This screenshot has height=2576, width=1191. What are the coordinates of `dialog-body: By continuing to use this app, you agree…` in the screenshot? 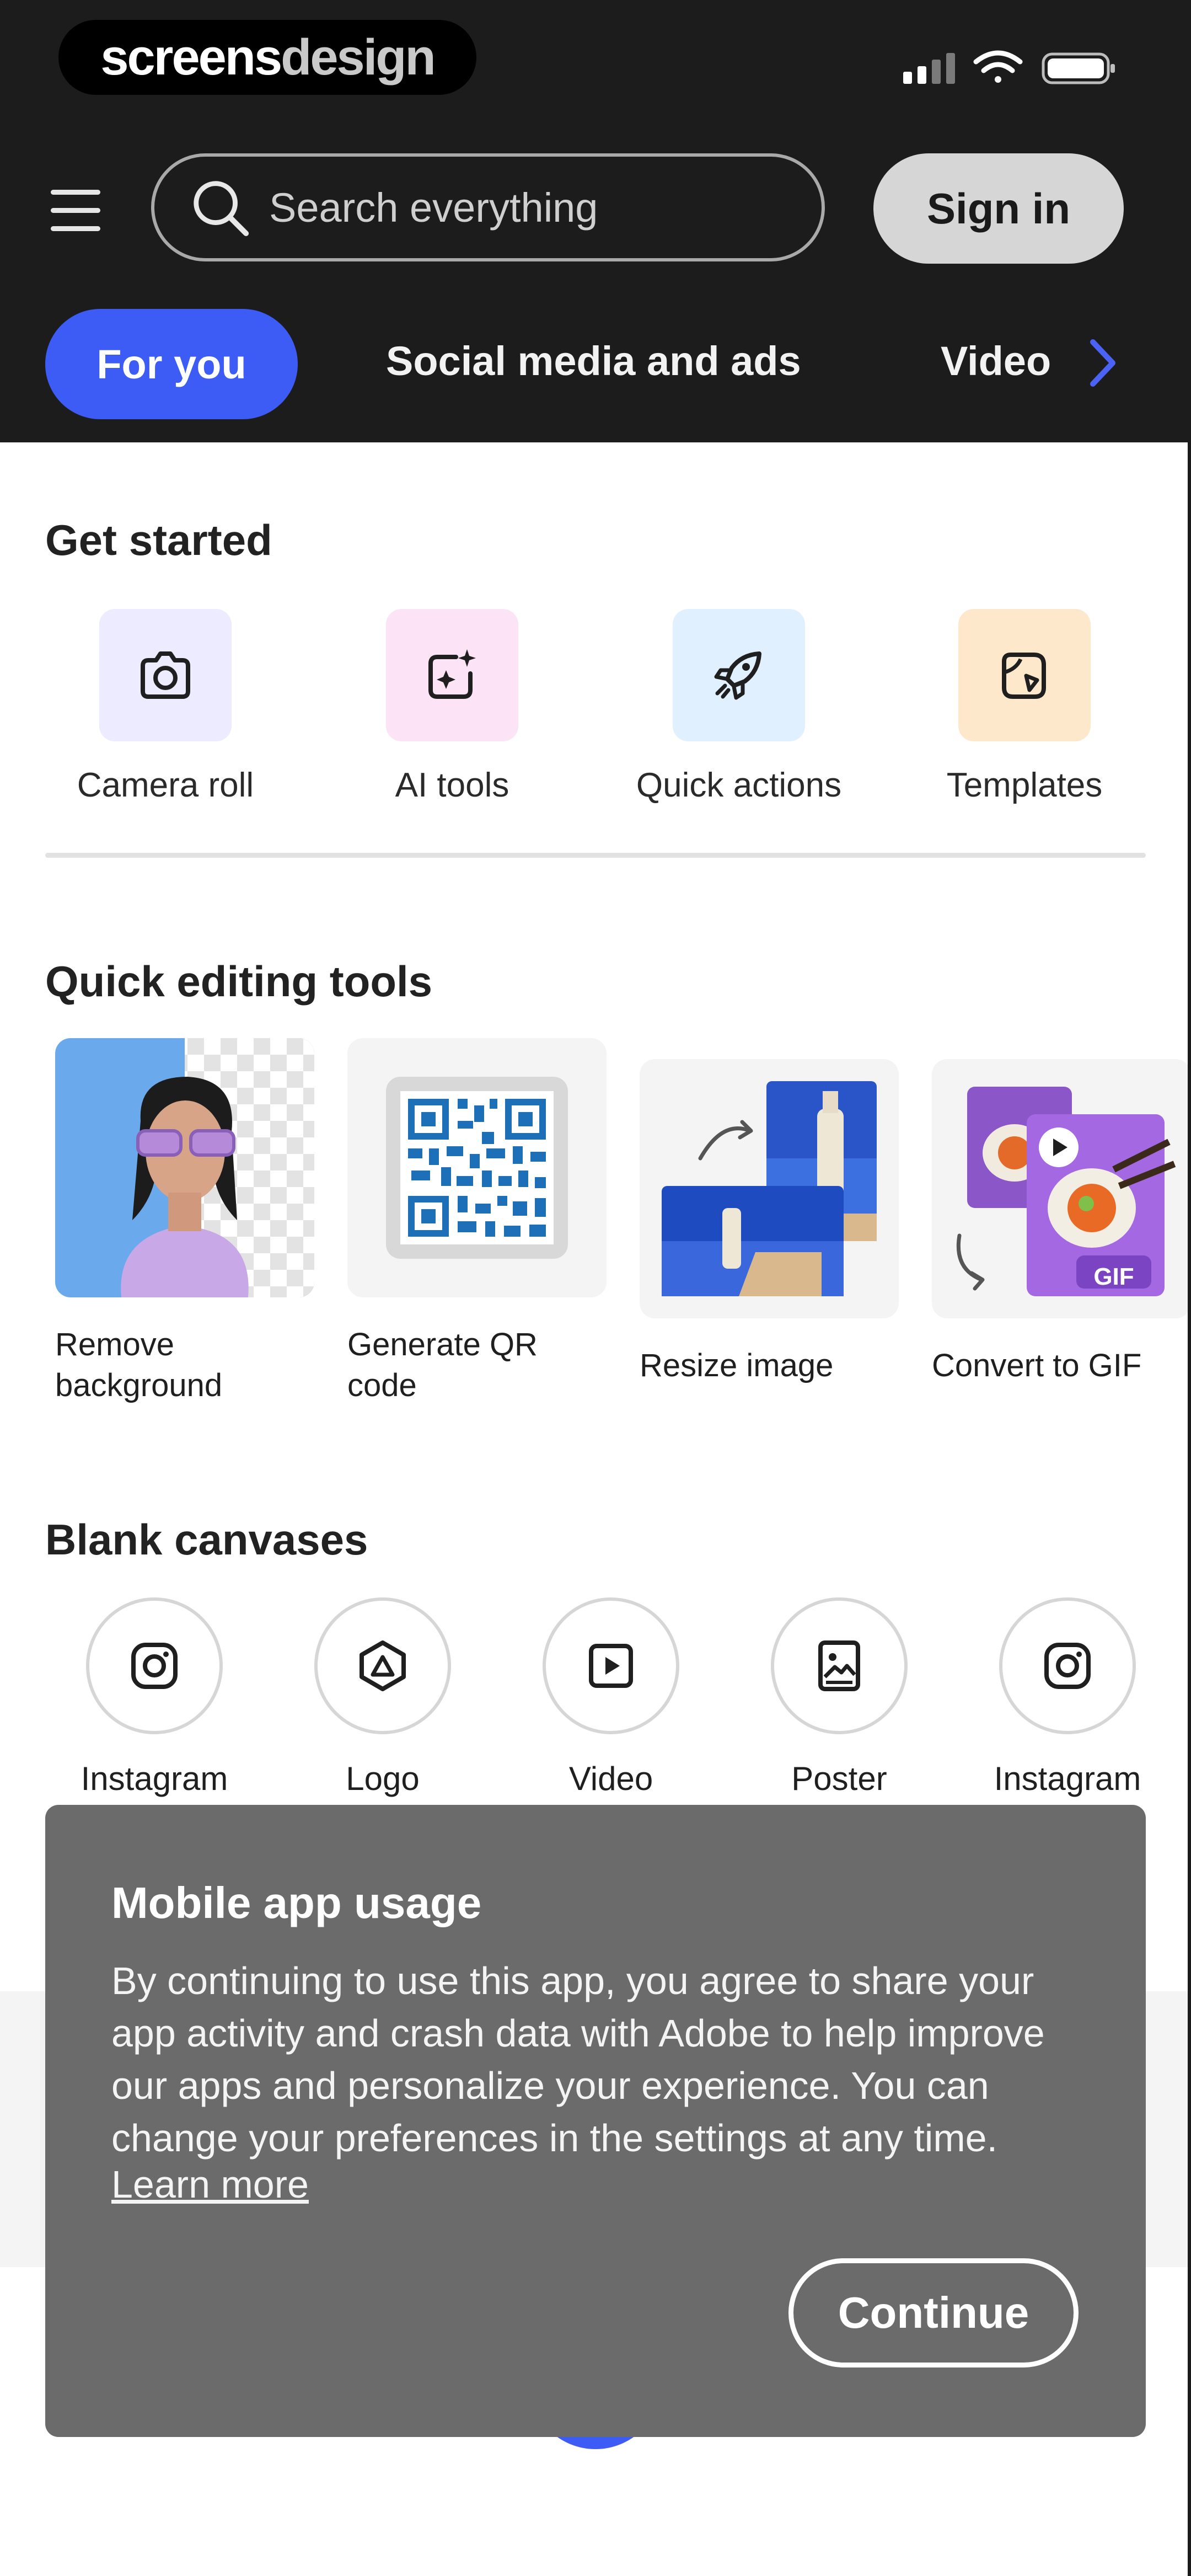 It's located at (578, 2059).